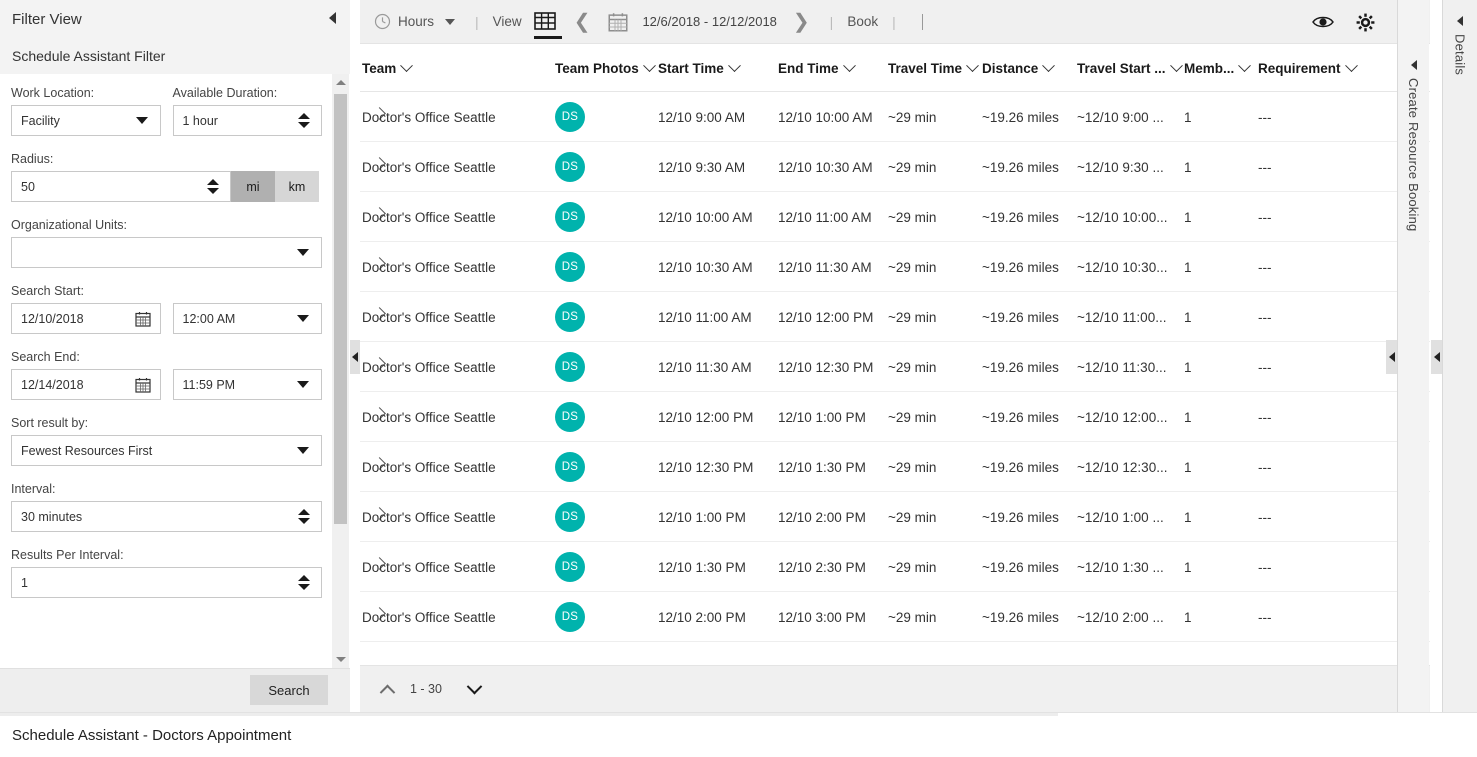  Describe the element at coordinates (547, 37) in the screenshot. I see `grid-view-active-indicator` at that location.